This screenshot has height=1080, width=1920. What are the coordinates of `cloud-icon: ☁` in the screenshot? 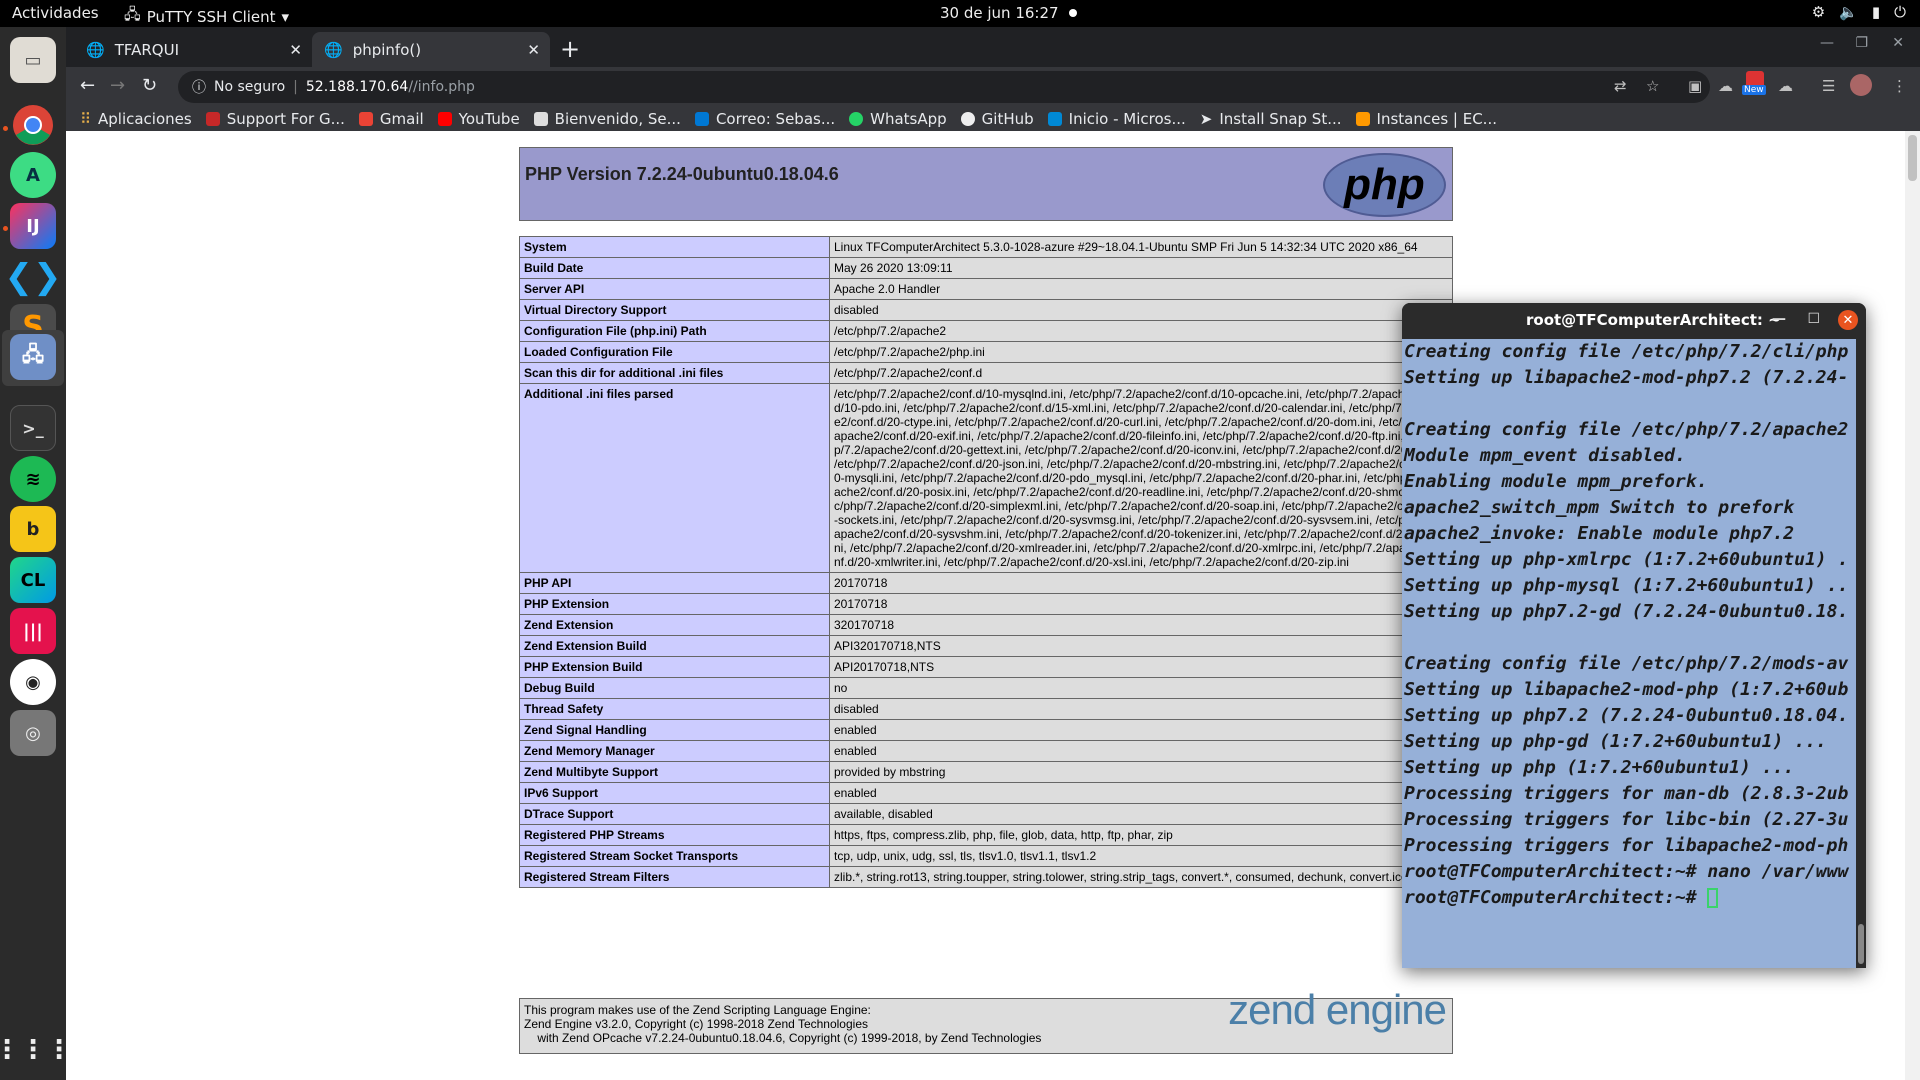 It's located at (1725, 86).